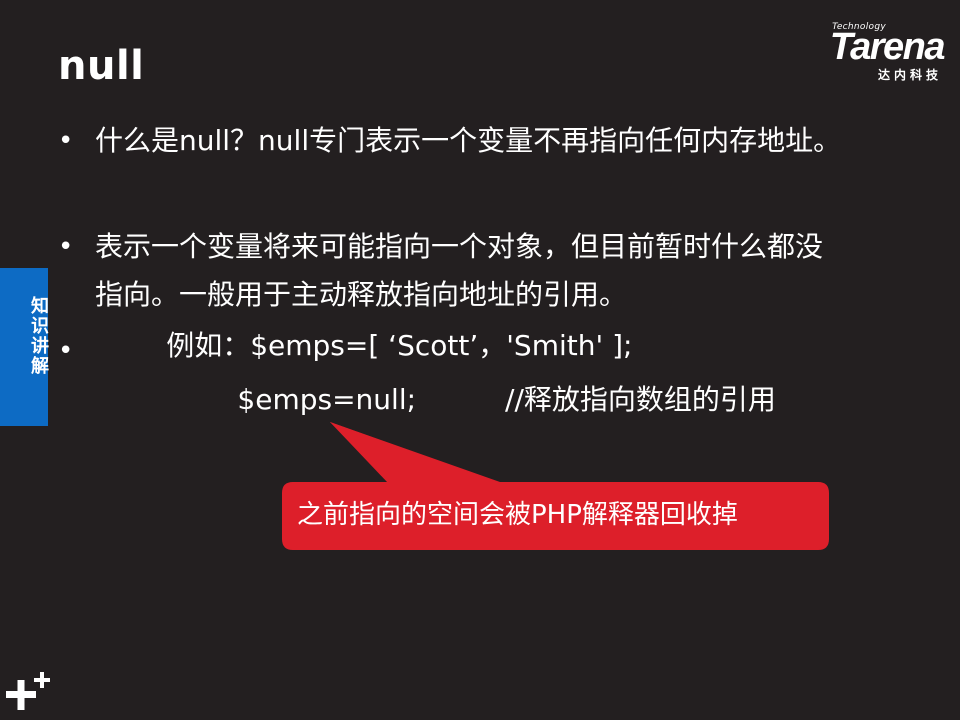 Image resolution: width=960 pixels, height=720 pixels. Describe the element at coordinates (468, 140) in the screenshot. I see `bullet-text: 什么是null？null专门表示一个变量不再指向任何内存地址。` at that location.